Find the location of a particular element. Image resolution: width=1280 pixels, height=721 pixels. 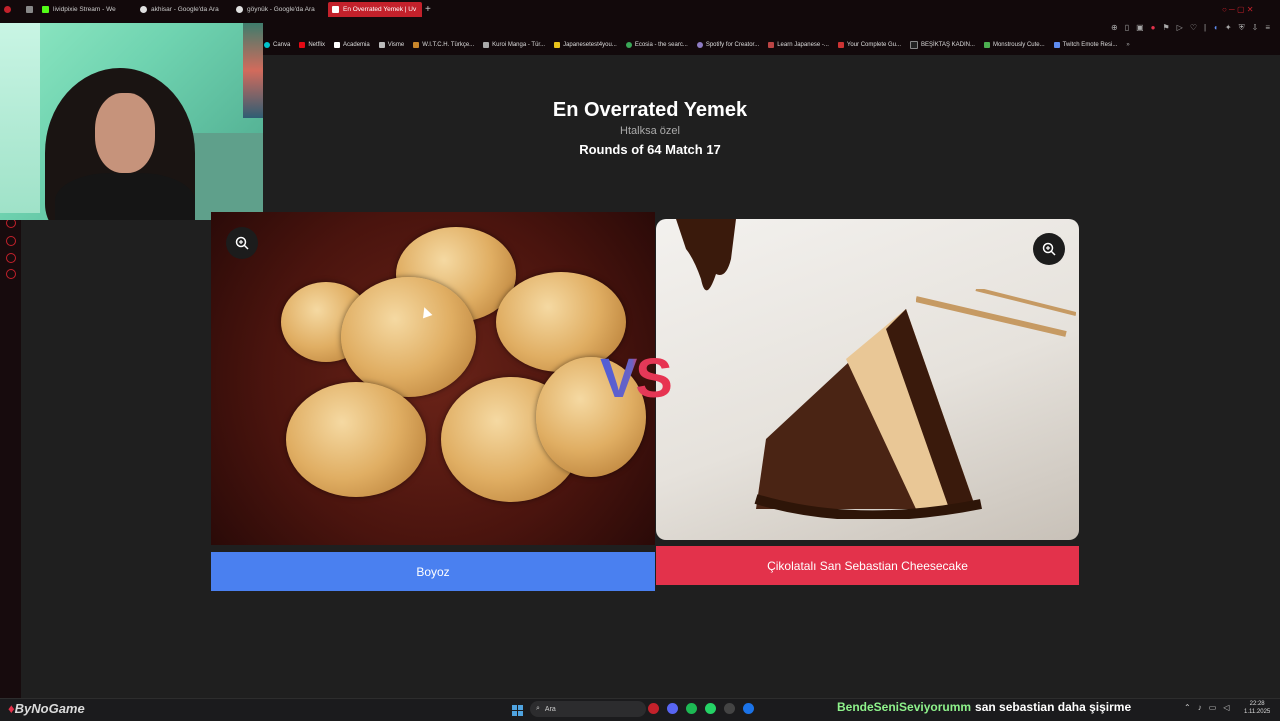

network-icon: ▭ is located at coordinates (1213, 707).